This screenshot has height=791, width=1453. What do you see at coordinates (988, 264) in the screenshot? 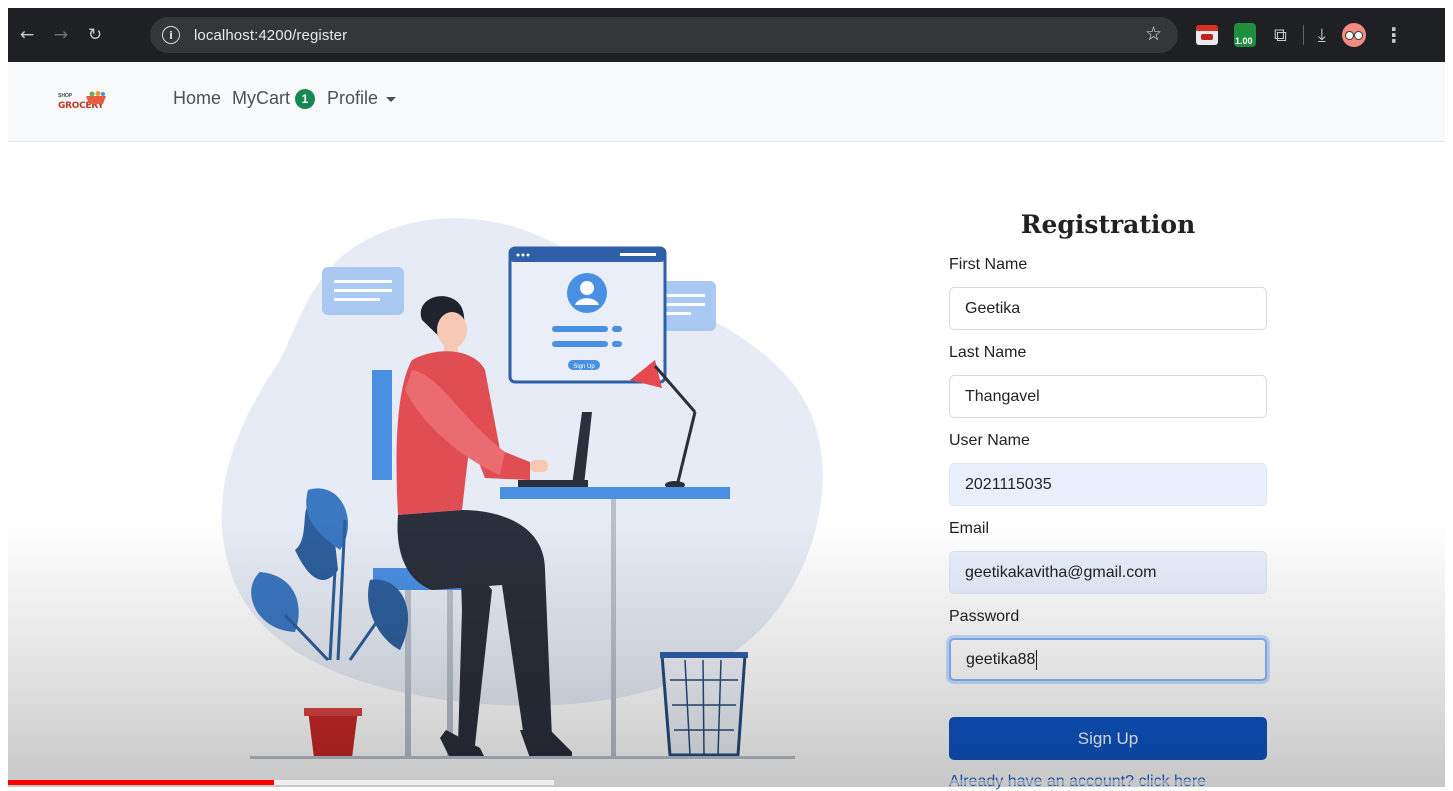
I see `first-name-label: First Name` at bounding box center [988, 264].